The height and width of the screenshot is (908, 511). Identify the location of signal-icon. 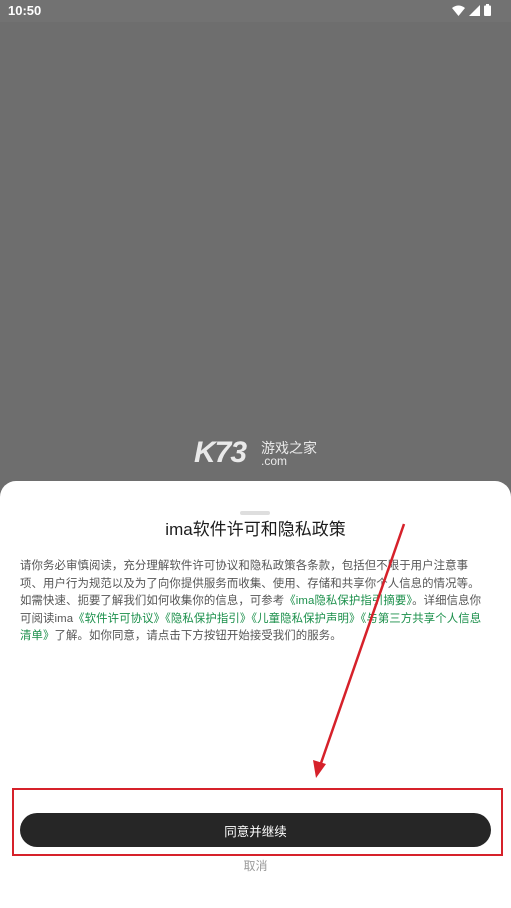
(474, 10).